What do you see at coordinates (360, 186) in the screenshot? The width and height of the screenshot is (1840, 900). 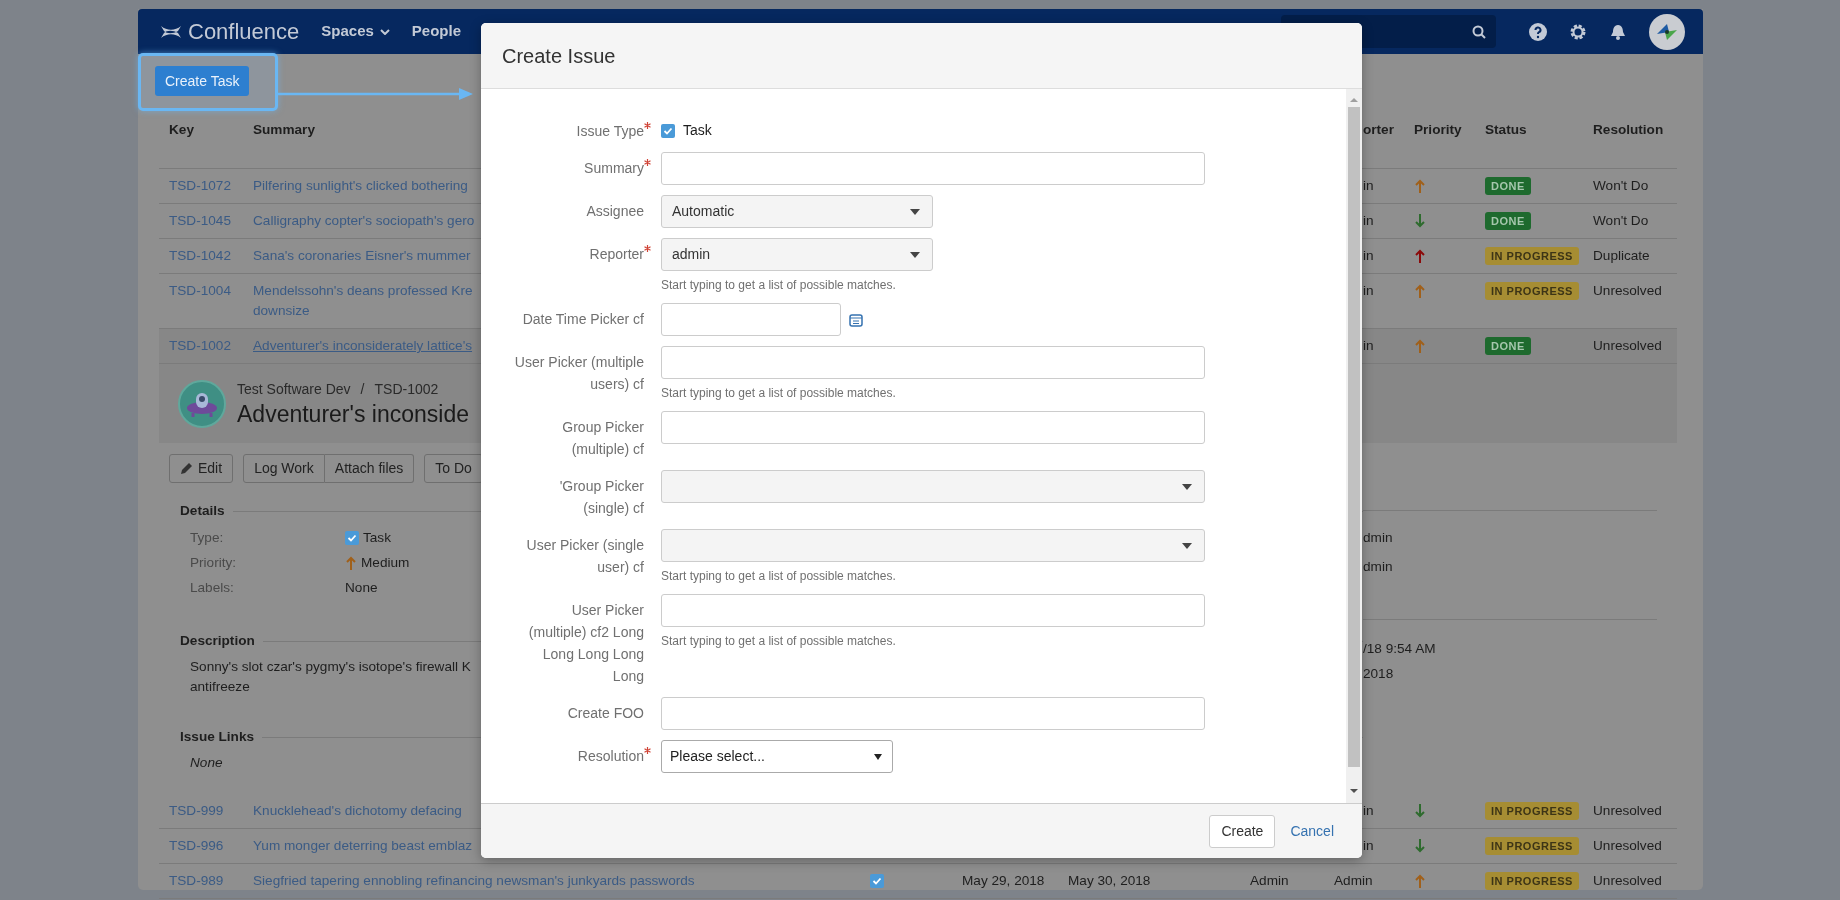 I see `issue-summary-link: Pilfering sunlight's clicked bothering` at bounding box center [360, 186].